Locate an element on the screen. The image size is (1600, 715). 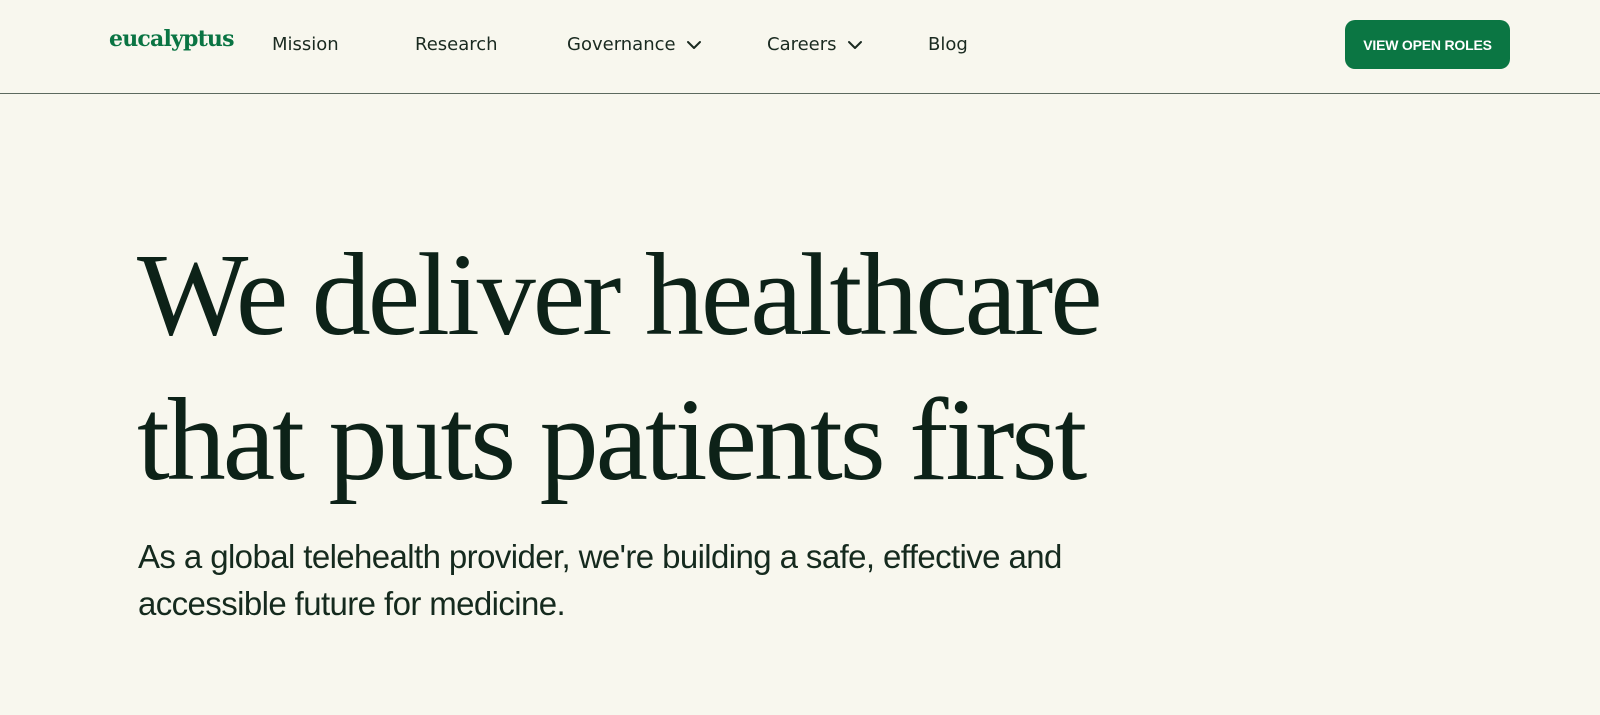
logo: eucalyptus is located at coordinates (172, 39).